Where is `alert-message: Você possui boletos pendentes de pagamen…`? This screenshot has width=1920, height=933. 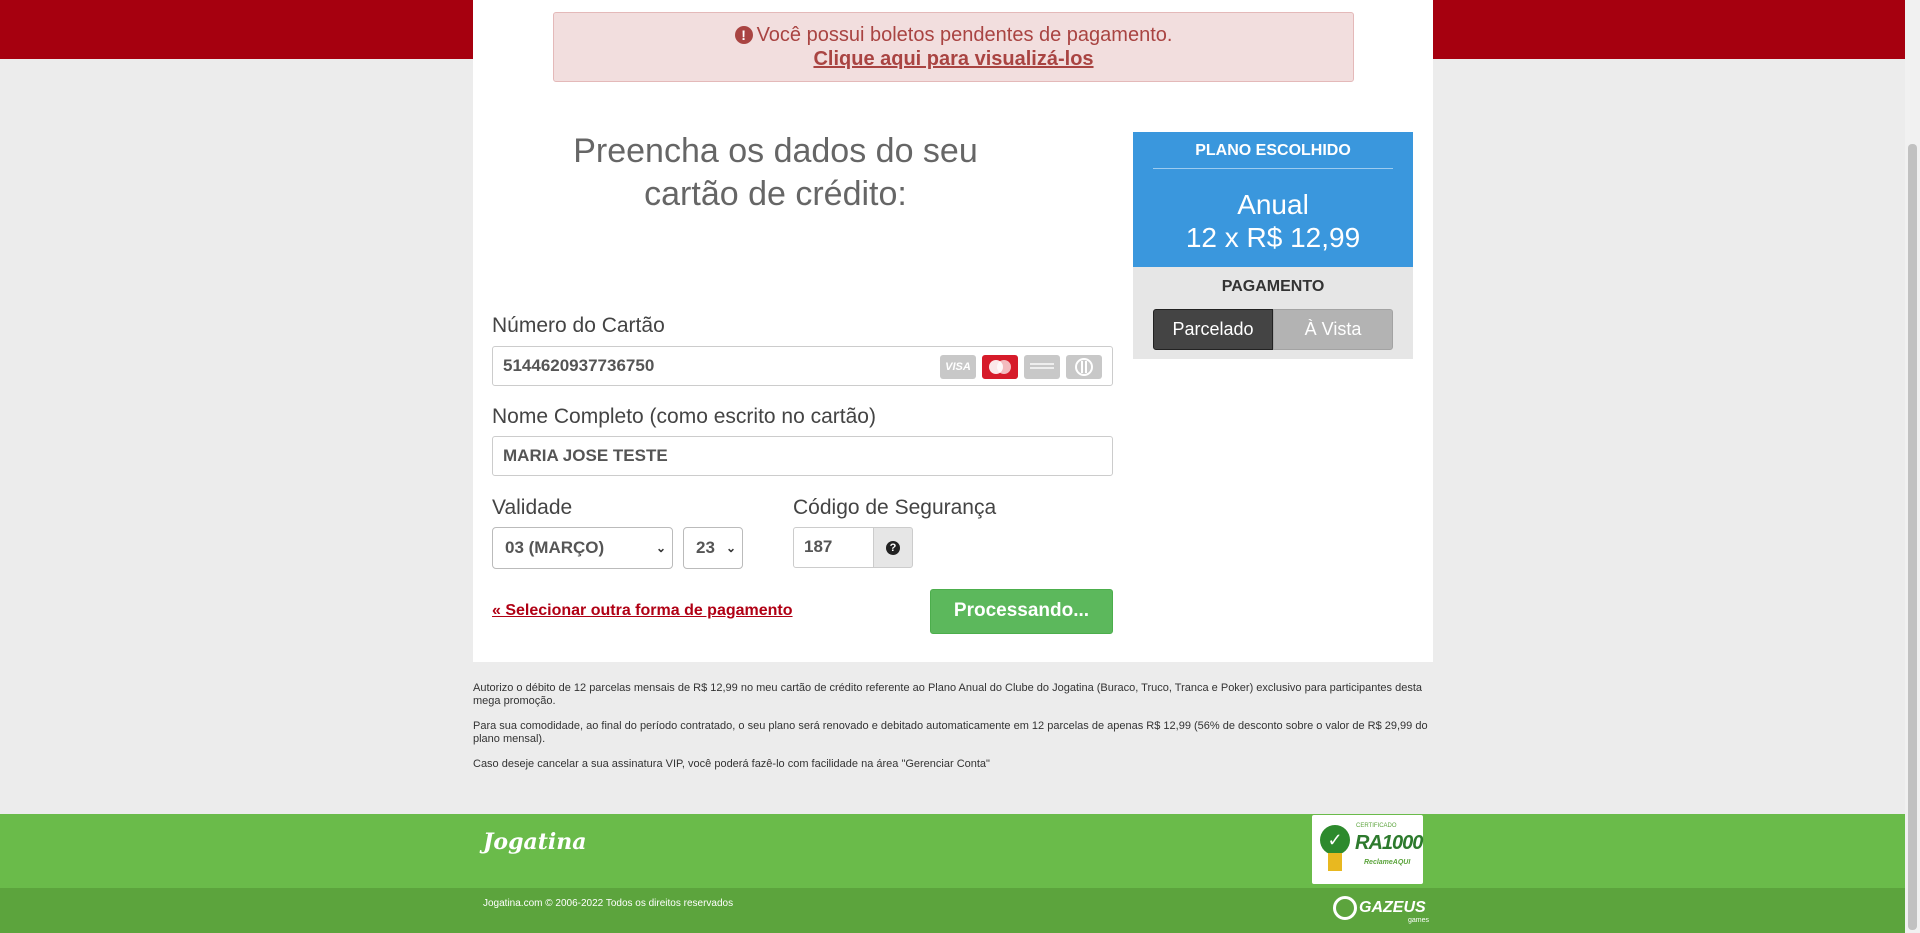 alert-message: Você possui boletos pendentes de pagamen… is located at coordinates (964, 35).